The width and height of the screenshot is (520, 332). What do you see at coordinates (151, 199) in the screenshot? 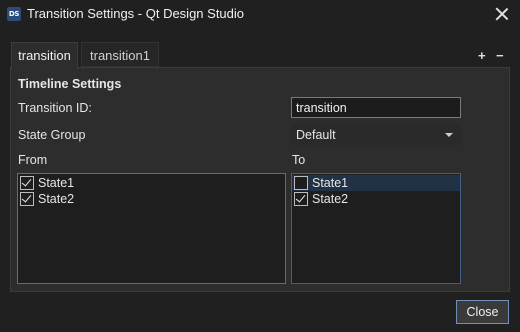
I see `from-list-item-state2: State2` at bounding box center [151, 199].